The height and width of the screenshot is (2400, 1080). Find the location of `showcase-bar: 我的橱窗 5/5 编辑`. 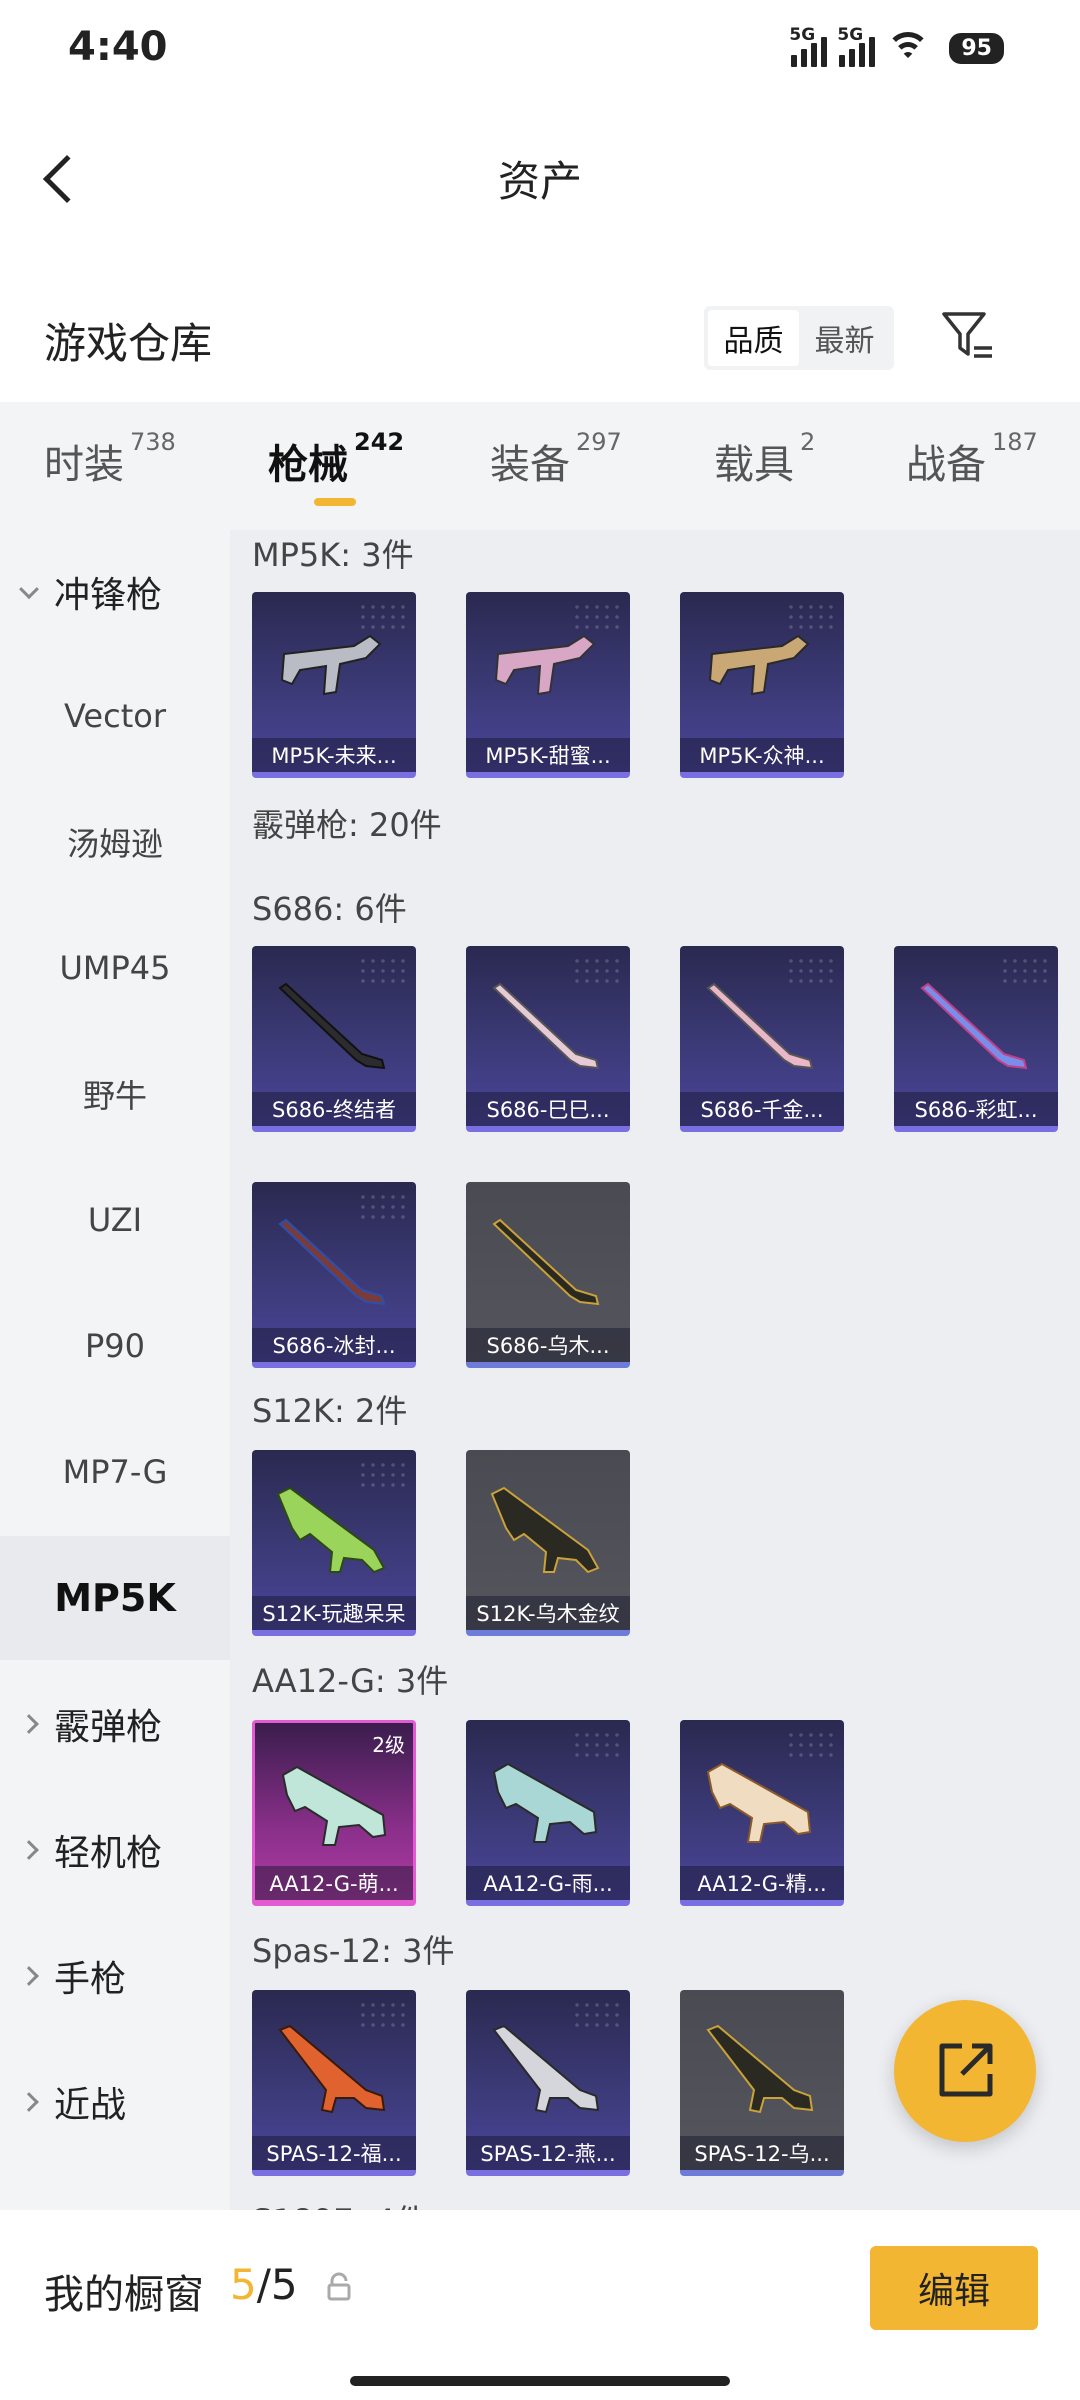

showcase-bar: 我的橱窗 5/5 编辑 is located at coordinates (540, 2305).